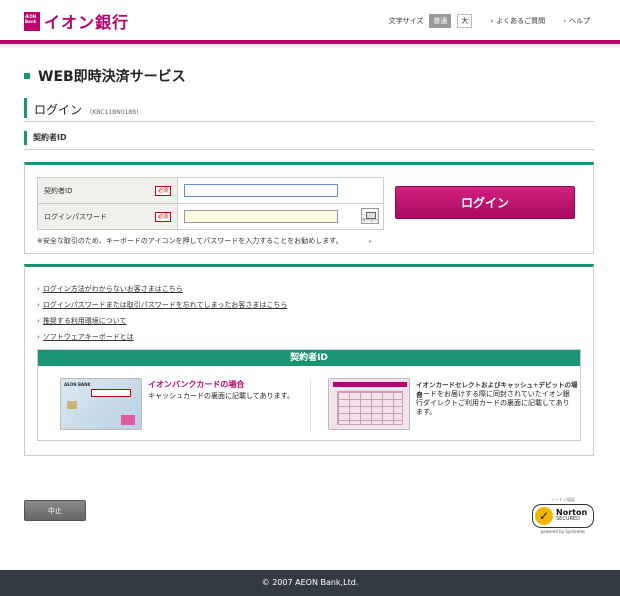 The image size is (620, 596). I want to click on footer: © 2007 AEON Bank,Ltd., so click(310, 583).